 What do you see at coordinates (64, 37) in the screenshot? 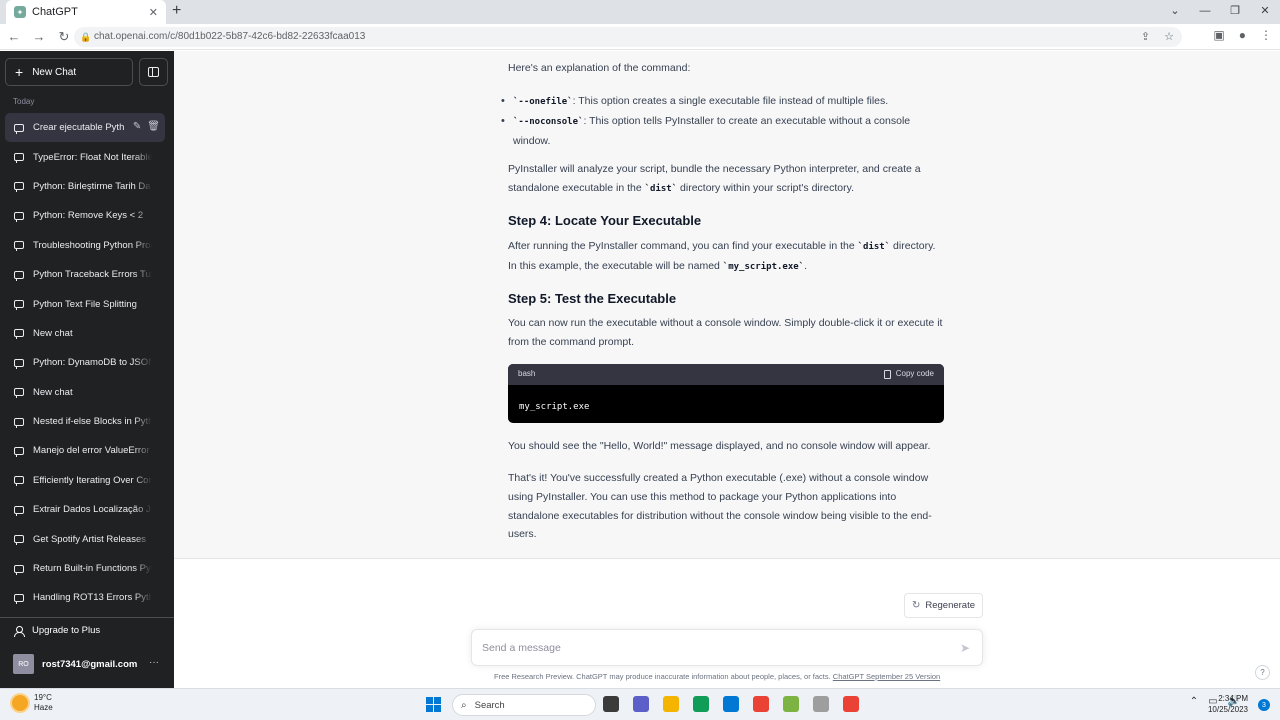
I see `reload-icon: ↻` at bounding box center [64, 37].